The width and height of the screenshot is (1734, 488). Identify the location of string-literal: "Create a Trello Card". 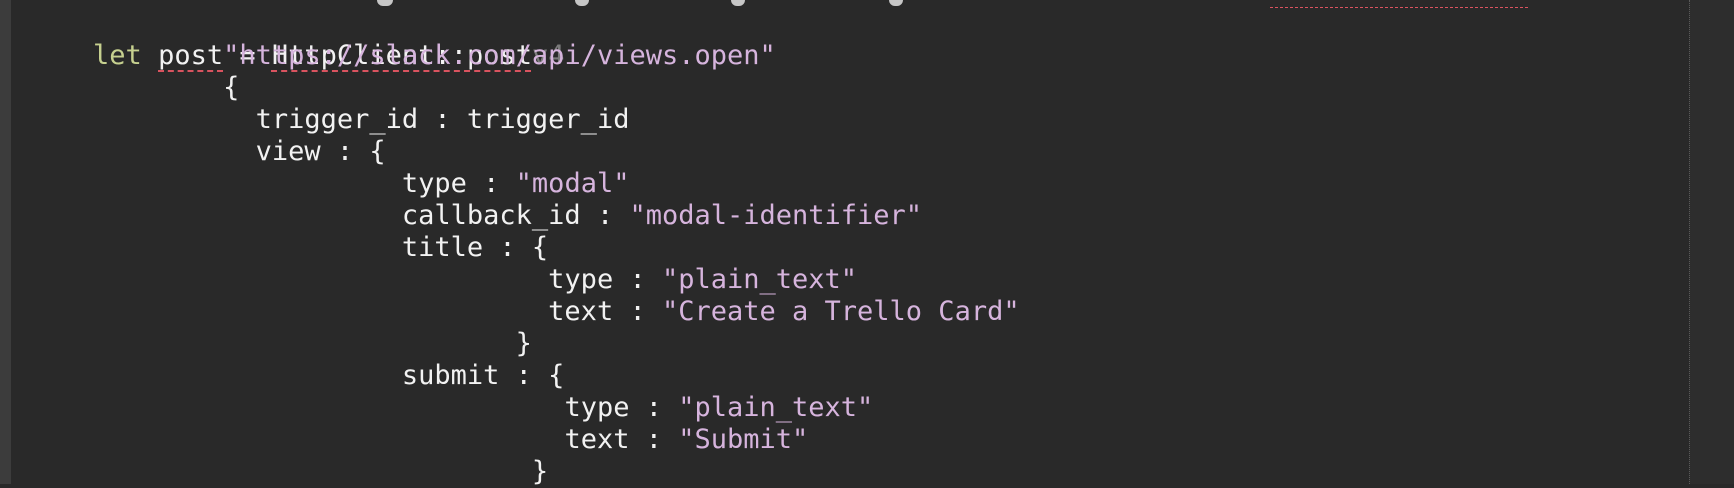
(840, 311).